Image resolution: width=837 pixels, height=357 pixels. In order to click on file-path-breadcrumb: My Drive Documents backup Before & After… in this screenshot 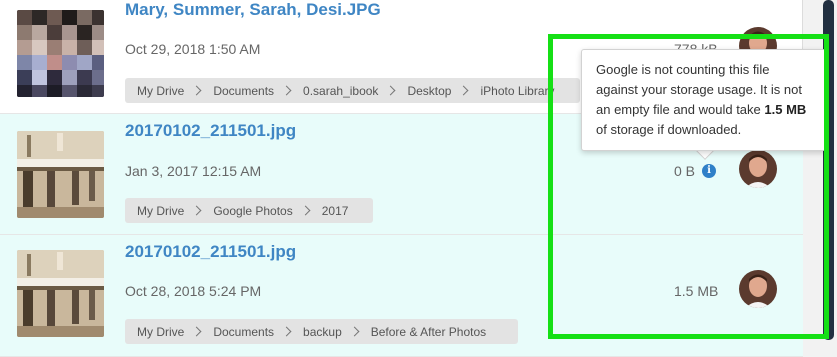, I will do `click(321, 331)`.